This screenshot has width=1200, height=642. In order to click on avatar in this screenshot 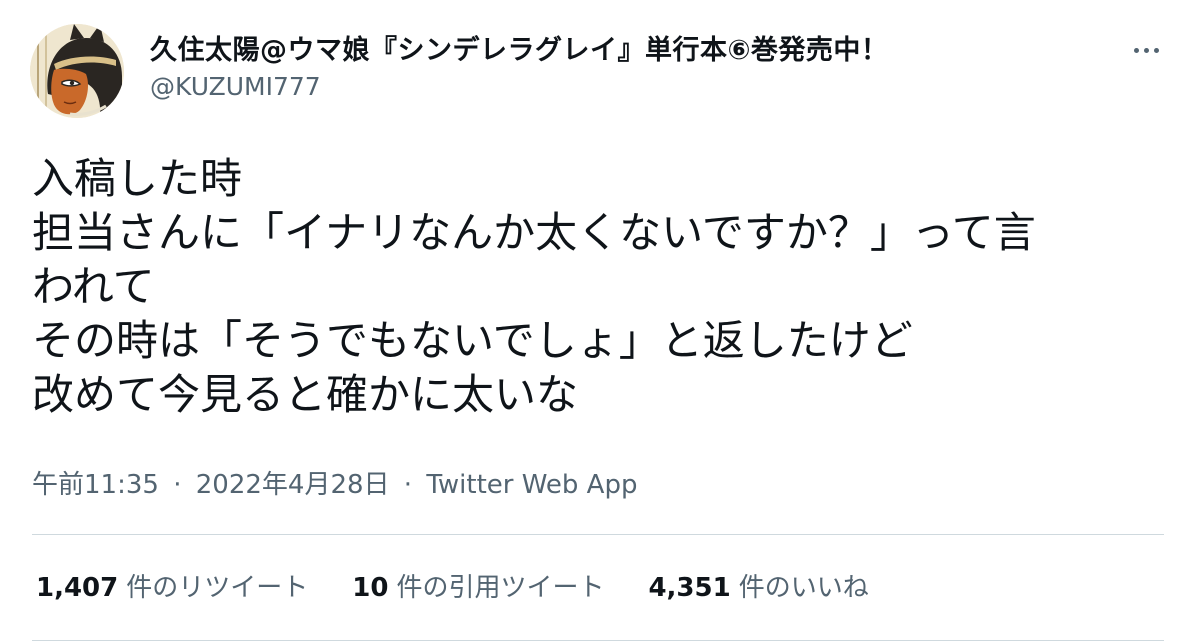, I will do `click(77, 71)`.